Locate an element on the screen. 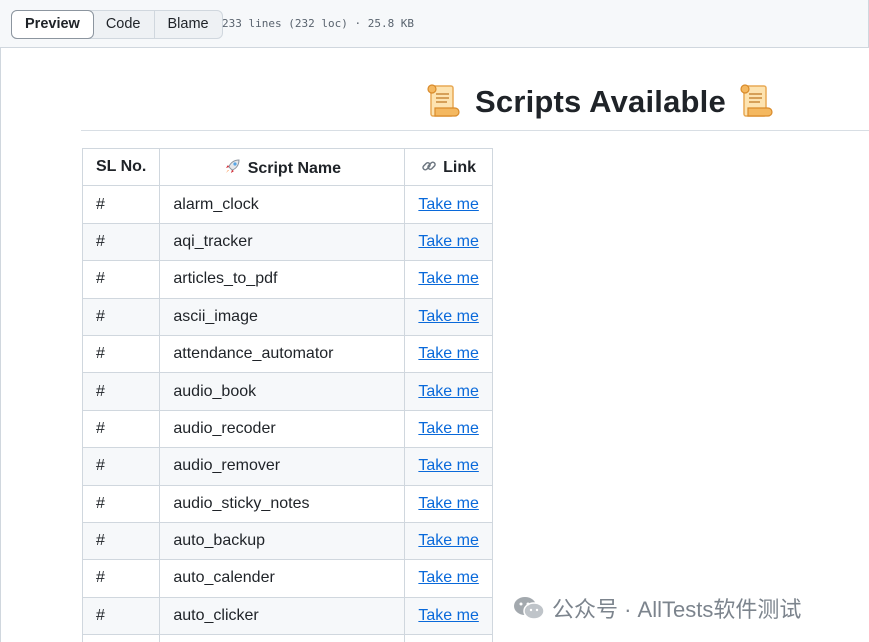 This screenshot has width=869, height=642. table-row: # audio_sticky_notes Take me is located at coordinates (287, 503).